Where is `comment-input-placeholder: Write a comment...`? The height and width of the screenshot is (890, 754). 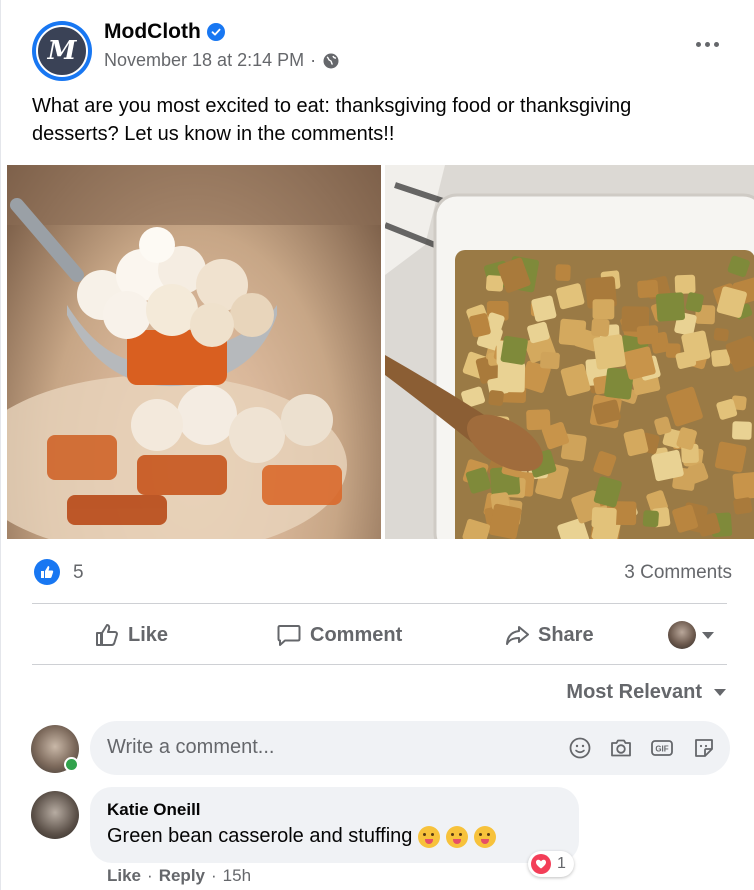
comment-input-placeholder: Write a comment... is located at coordinates (191, 747).